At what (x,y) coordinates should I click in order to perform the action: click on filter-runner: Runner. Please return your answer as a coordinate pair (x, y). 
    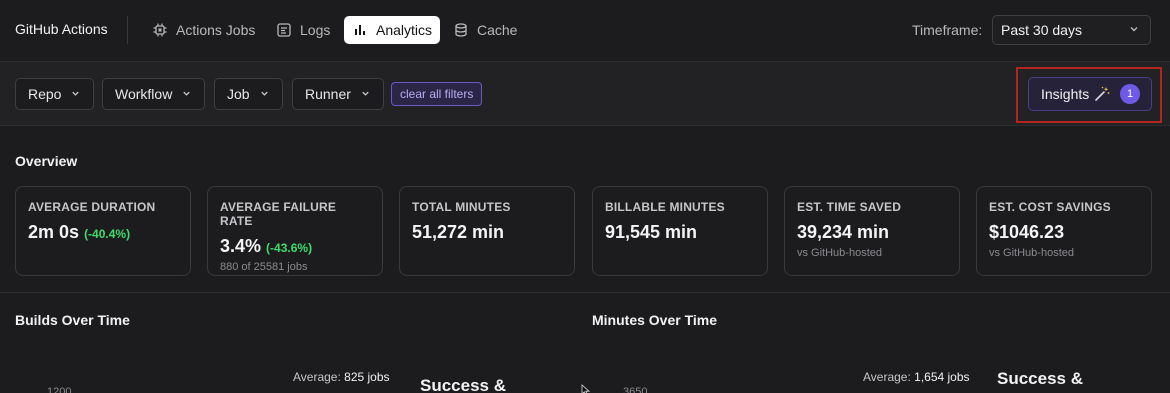
    Looking at the image, I should click on (338, 94).